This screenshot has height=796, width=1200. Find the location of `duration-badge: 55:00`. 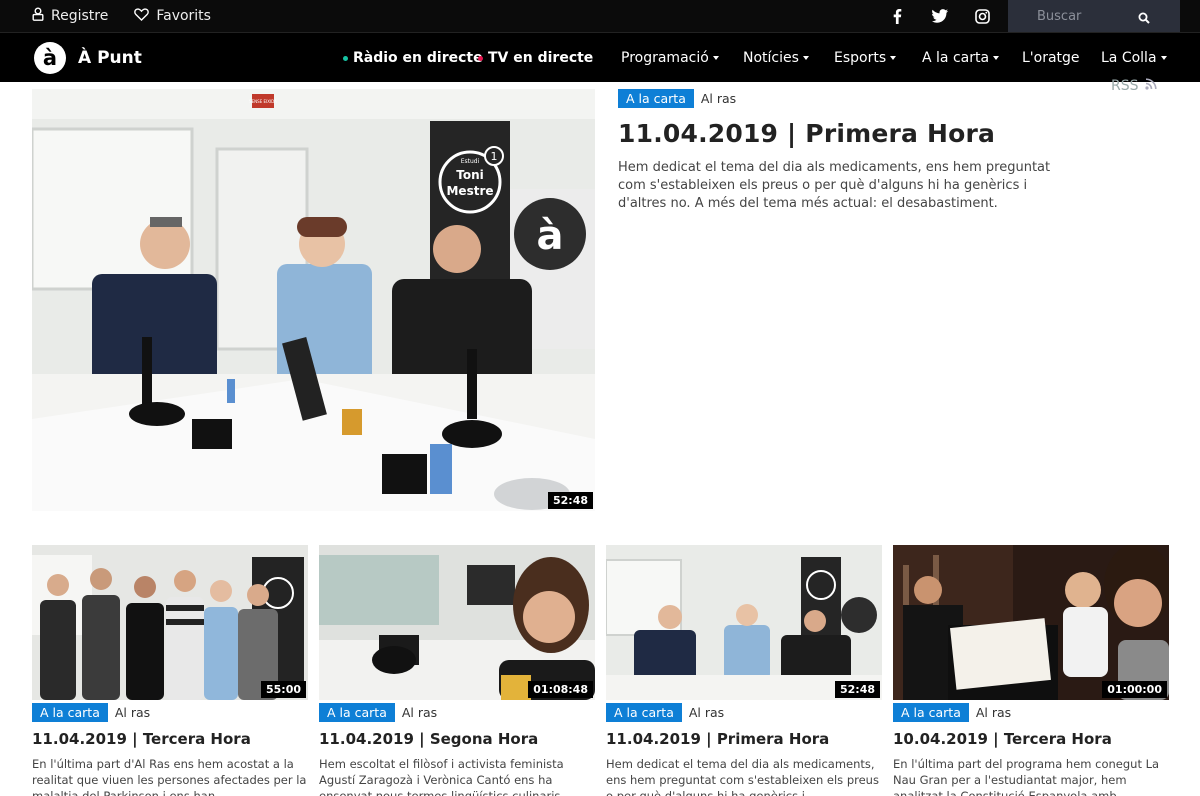

duration-badge: 55:00 is located at coordinates (283, 689).